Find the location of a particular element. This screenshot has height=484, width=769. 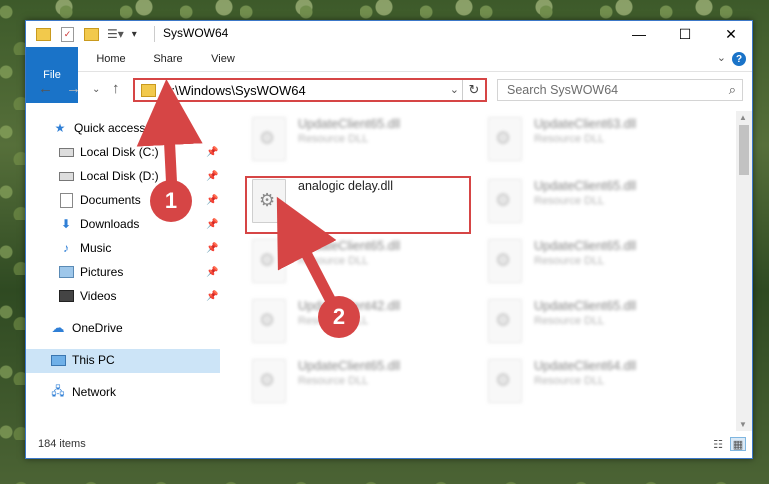

help-button: ? is located at coordinates (739, 59).